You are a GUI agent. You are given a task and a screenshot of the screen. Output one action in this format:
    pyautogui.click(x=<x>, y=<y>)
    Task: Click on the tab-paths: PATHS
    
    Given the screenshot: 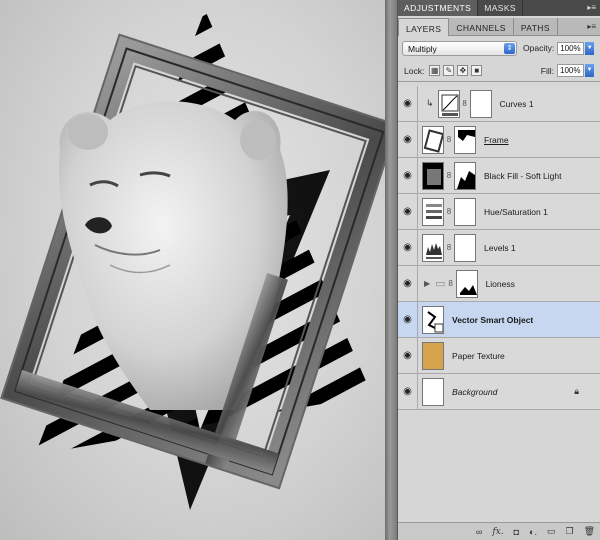 What is the action you would take?
    pyautogui.click(x=536, y=26)
    